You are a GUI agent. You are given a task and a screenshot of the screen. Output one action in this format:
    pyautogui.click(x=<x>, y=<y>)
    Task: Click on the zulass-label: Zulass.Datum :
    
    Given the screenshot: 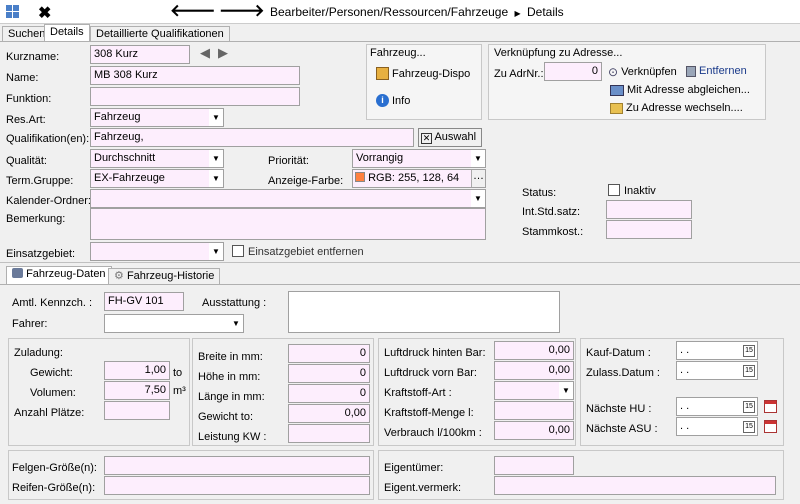 What is the action you would take?
    pyautogui.click(x=623, y=373)
    